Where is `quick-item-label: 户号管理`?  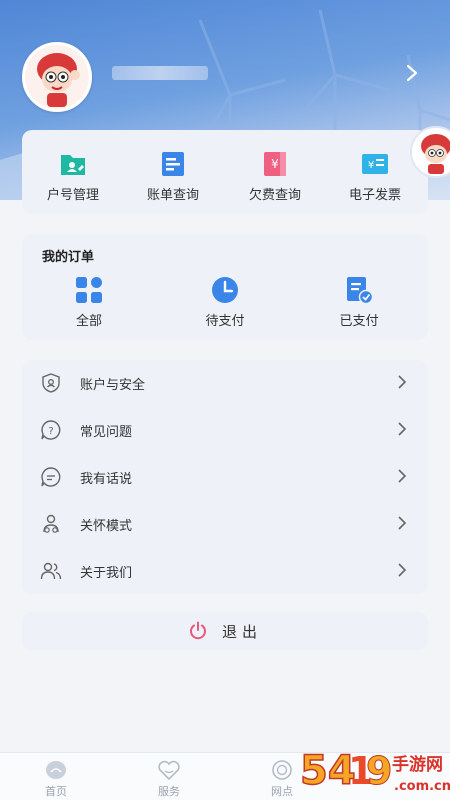 quick-item-label: 户号管理 is located at coordinates (72, 195).